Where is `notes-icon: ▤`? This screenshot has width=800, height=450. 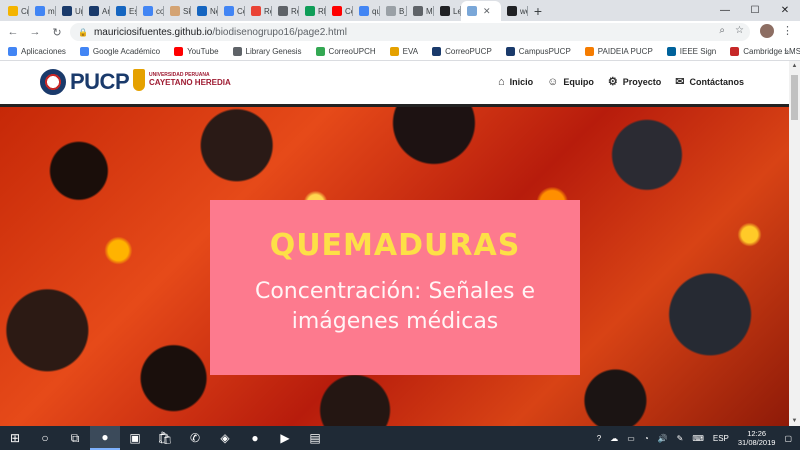 notes-icon: ▤ is located at coordinates (315, 438).